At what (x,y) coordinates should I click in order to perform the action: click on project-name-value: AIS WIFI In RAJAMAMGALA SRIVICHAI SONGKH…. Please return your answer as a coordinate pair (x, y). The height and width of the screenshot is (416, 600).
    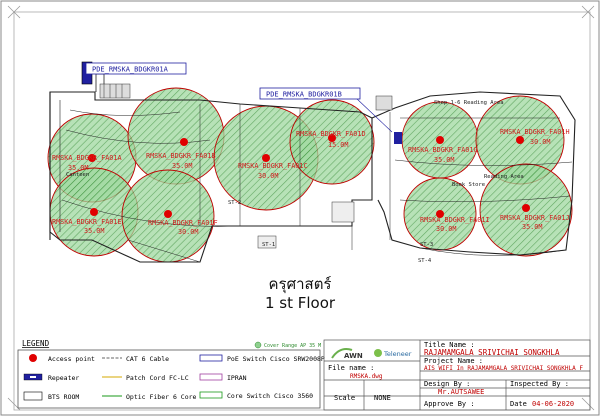
    Looking at the image, I should click on (503, 368).